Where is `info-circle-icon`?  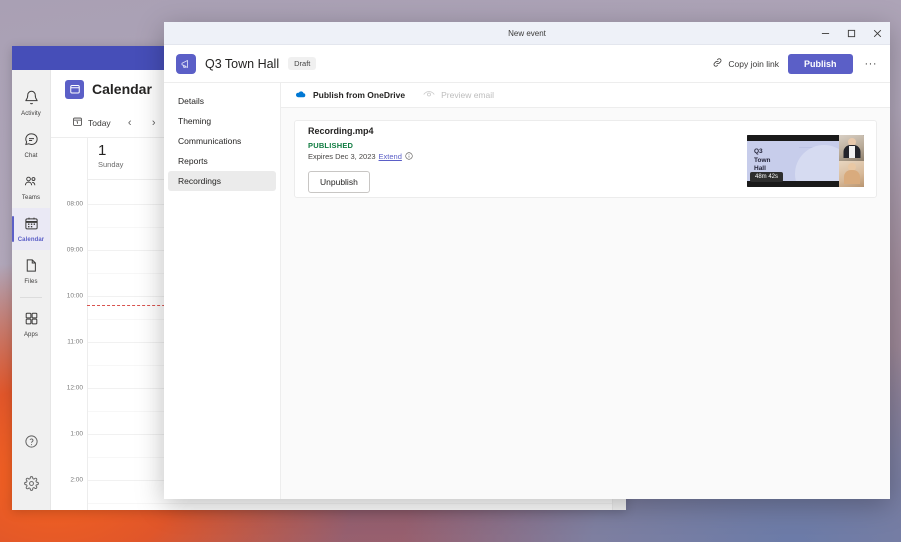 info-circle-icon is located at coordinates (409, 156).